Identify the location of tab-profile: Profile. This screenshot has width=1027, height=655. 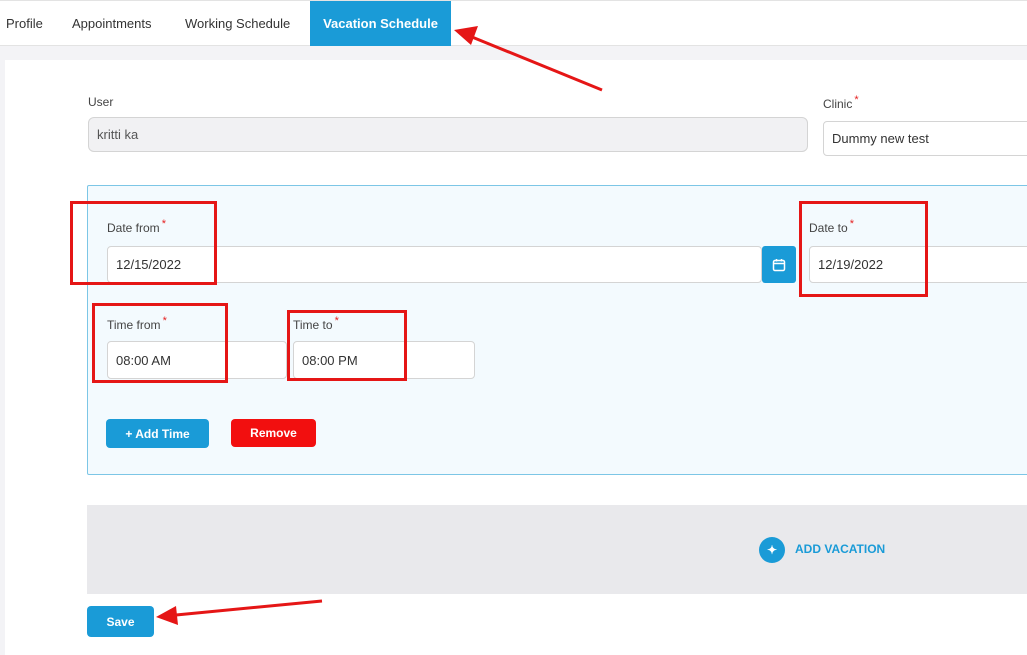
(24, 23).